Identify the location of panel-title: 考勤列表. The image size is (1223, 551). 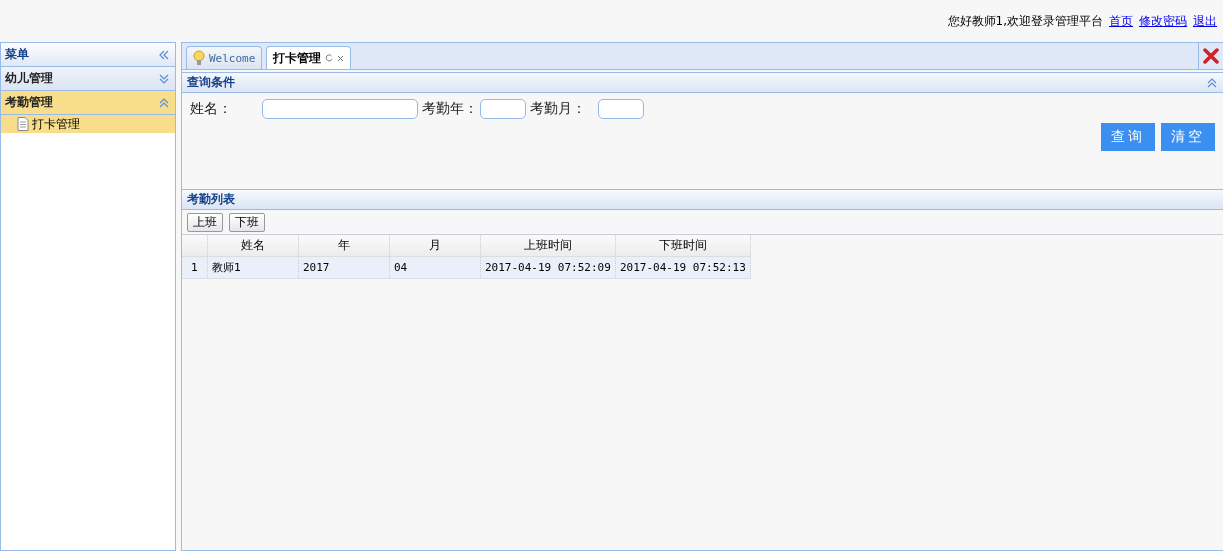
(211, 199).